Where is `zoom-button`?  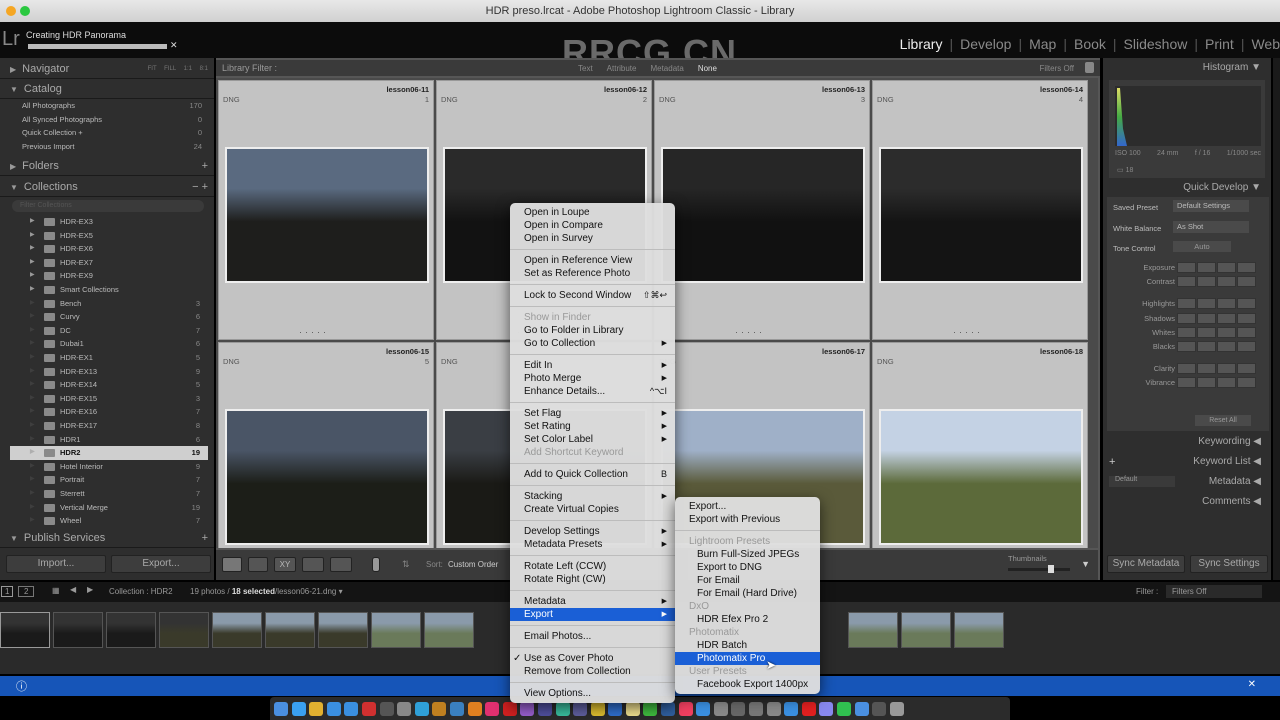
zoom-button is located at coordinates (25, 11).